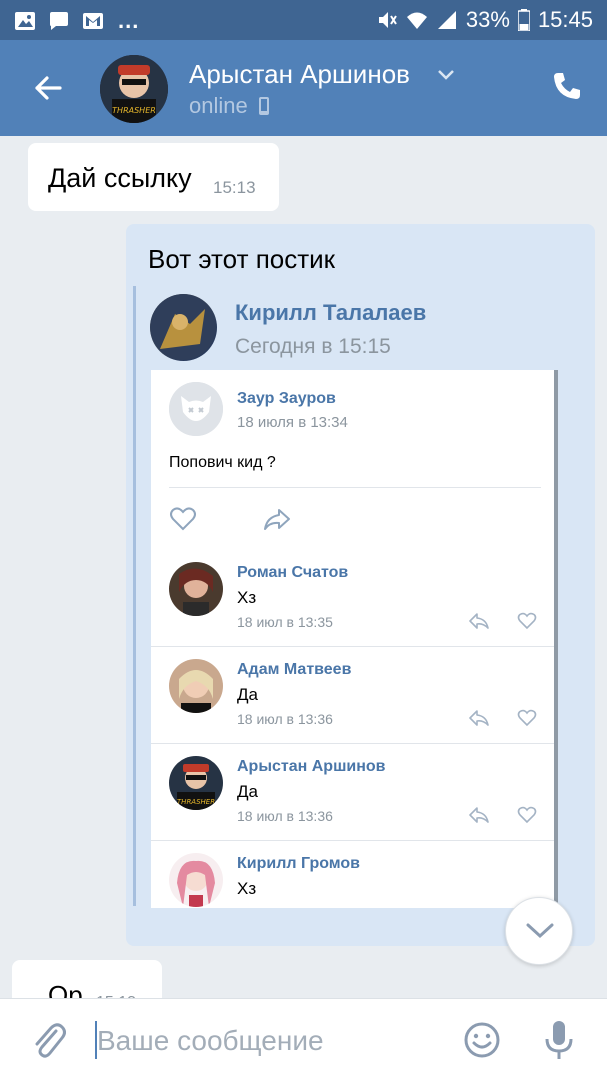 This screenshot has width=607, height=1080. What do you see at coordinates (292, 573) in the screenshot?
I see `comment-author: Роман Счатов` at bounding box center [292, 573].